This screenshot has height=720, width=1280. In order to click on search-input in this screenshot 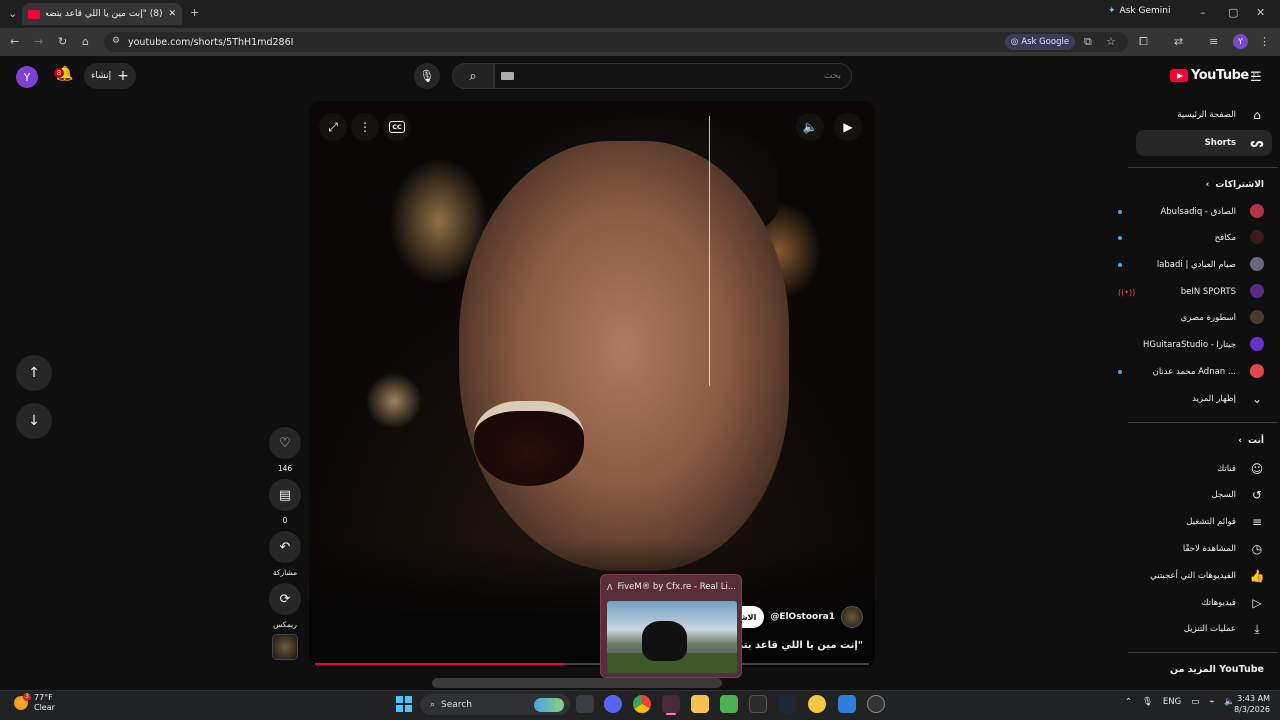, I will do `click(673, 76)`.